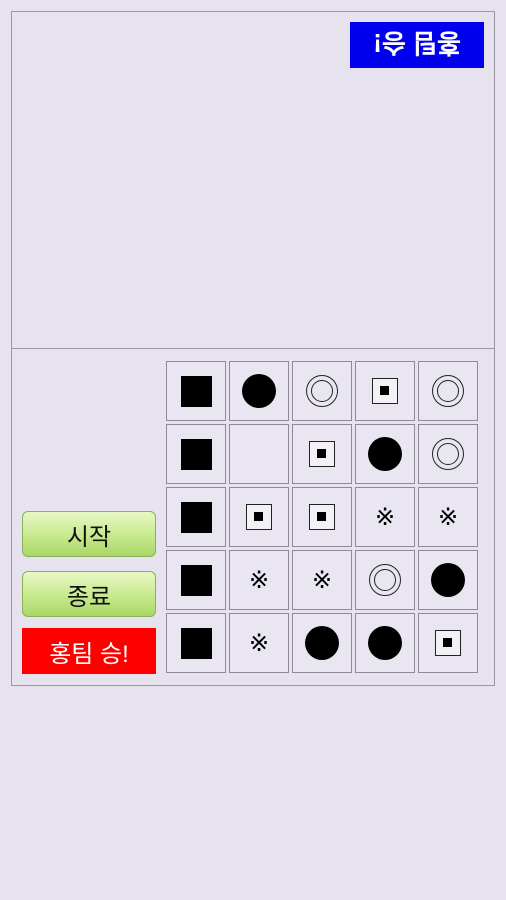  I want to click on board-cell-2-3: ※, so click(385, 517).